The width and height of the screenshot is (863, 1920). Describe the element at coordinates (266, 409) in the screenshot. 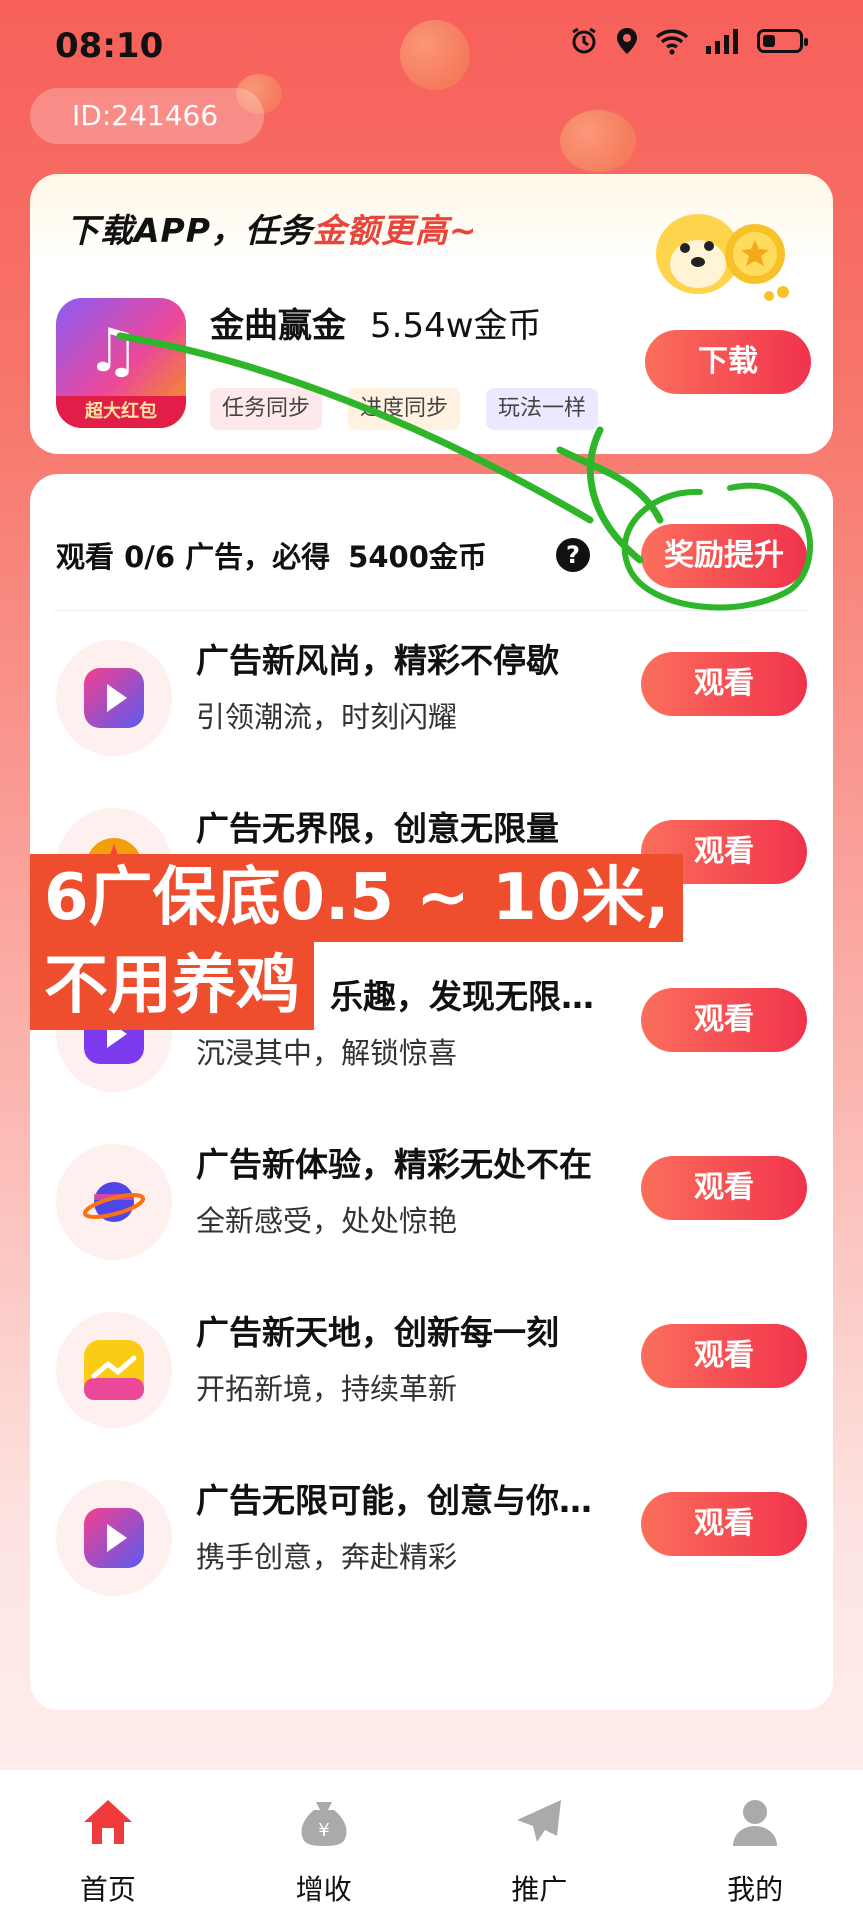

I see `tag-task-sync: 任务同步` at that location.